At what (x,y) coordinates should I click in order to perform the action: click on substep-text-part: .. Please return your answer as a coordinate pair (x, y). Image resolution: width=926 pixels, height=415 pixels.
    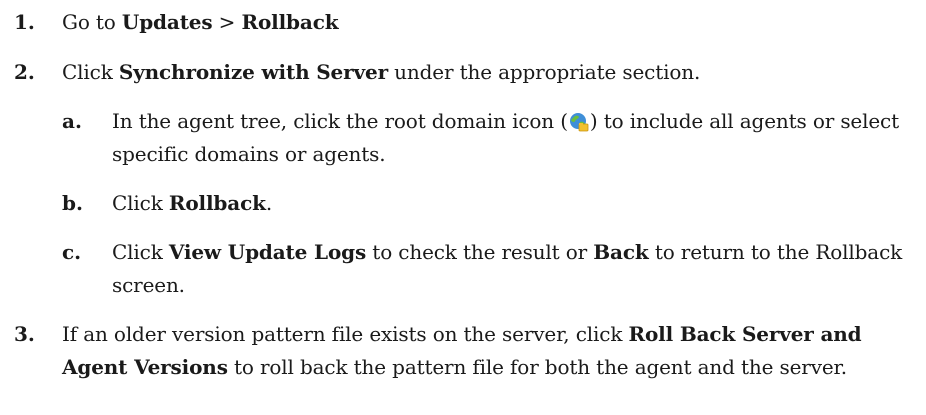
    Looking at the image, I should click on (269, 203).